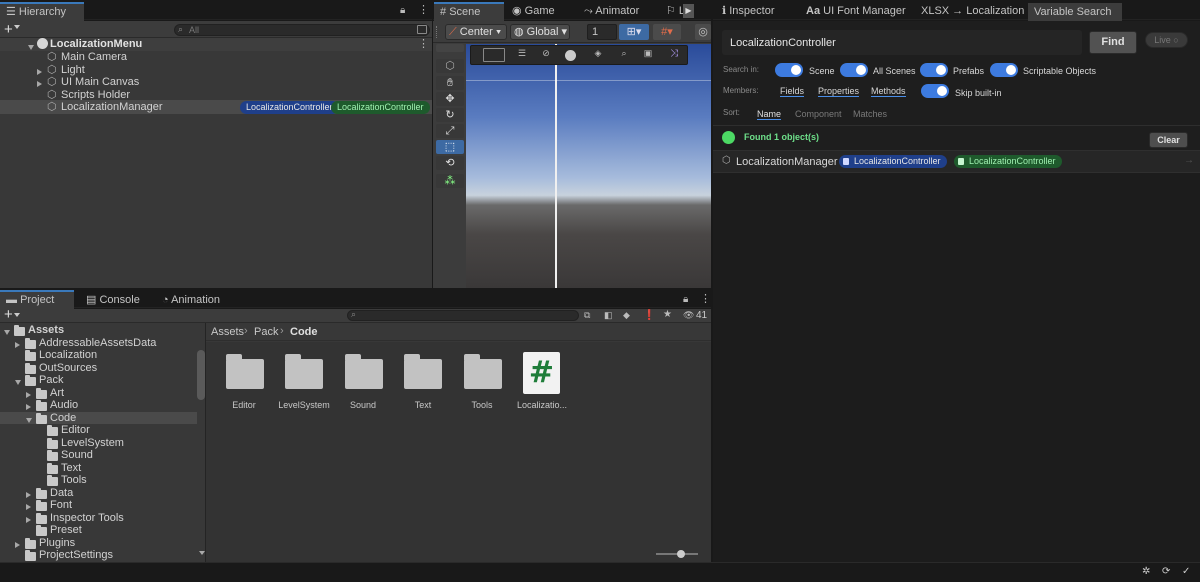  Describe the element at coordinates (476, 32) in the screenshot. I see `pivot-dropdown: ⟋ Center ▾` at that location.